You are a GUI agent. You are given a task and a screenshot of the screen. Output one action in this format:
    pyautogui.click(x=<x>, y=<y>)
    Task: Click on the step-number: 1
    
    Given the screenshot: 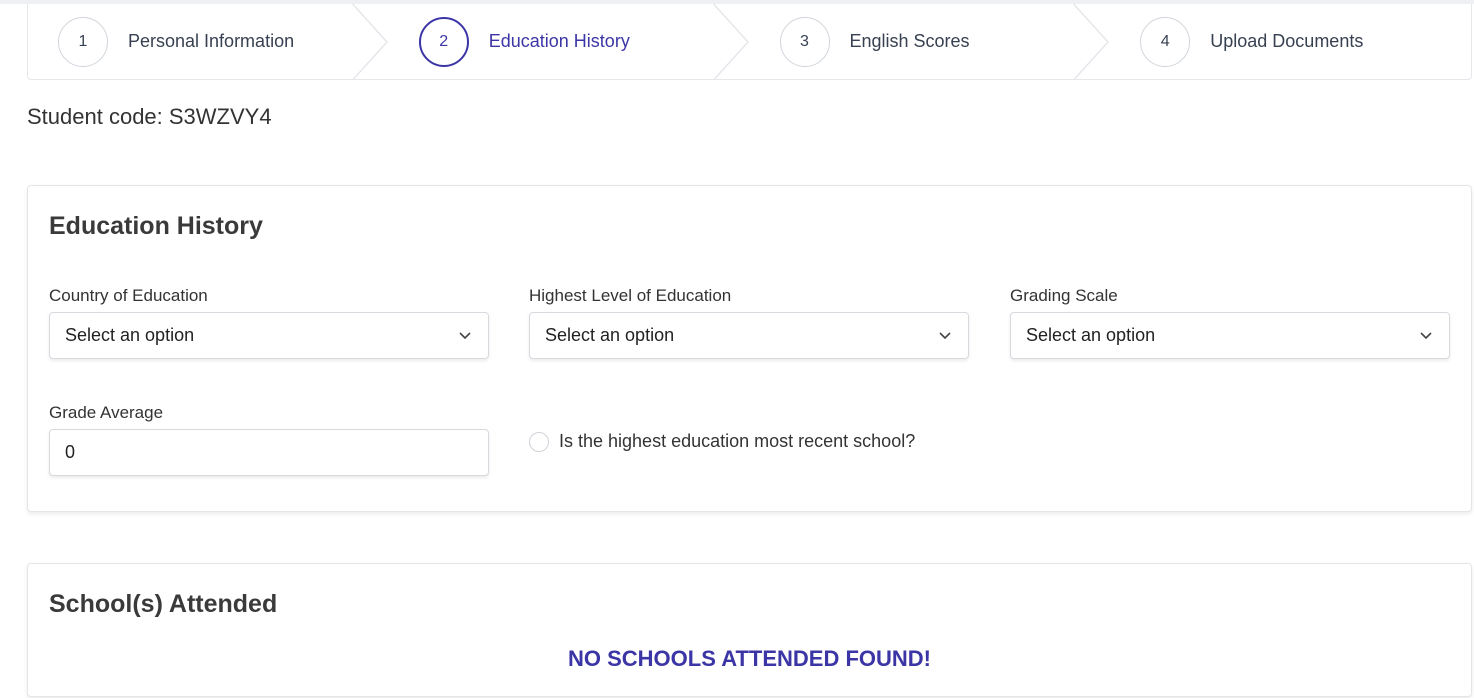 What is the action you would take?
    pyautogui.click(x=83, y=41)
    